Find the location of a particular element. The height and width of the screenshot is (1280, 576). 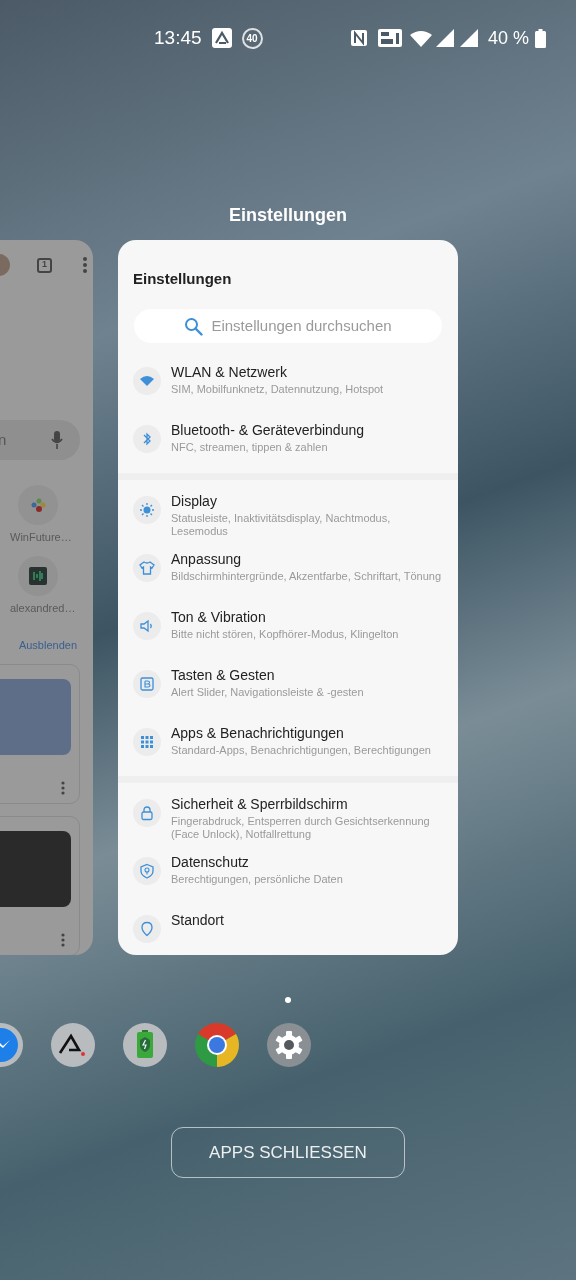

search-icon is located at coordinates (194, 326).